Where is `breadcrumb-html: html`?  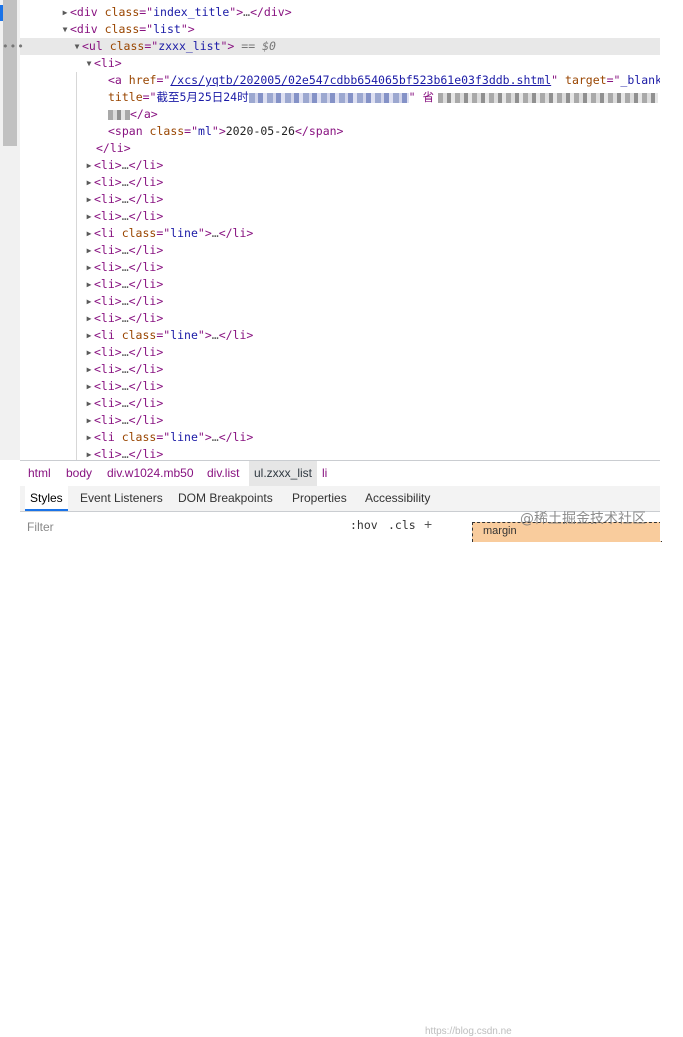 breadcrumb-html: html is located at coordinates (39, 473).